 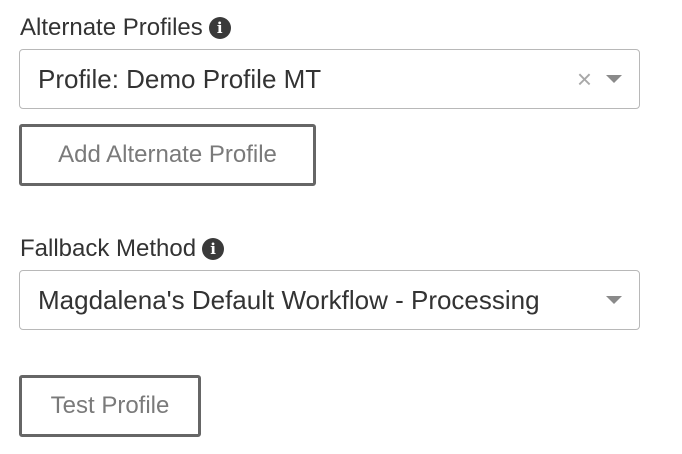 What do you see at coordinates (108, 248) in the screenshot?
I see `fallback-method-label-text: Fallback Method` at bounding box center [108, 248].